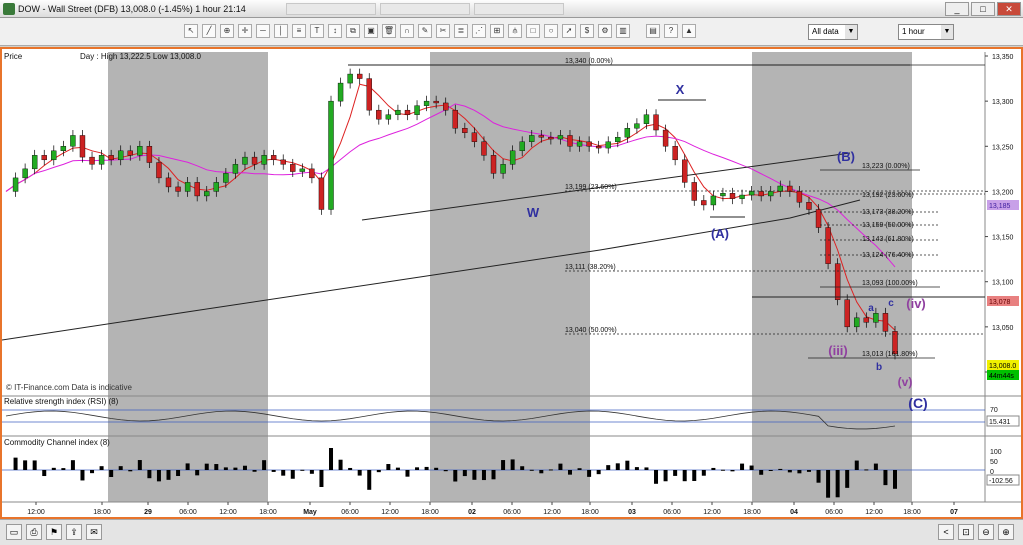 The width and height of the screenshot is (1023, 545). Describe the element at coordinates (589, 61) in the screenshot. I see `fib-level-label: 13,340 (0.00%)` at that location.